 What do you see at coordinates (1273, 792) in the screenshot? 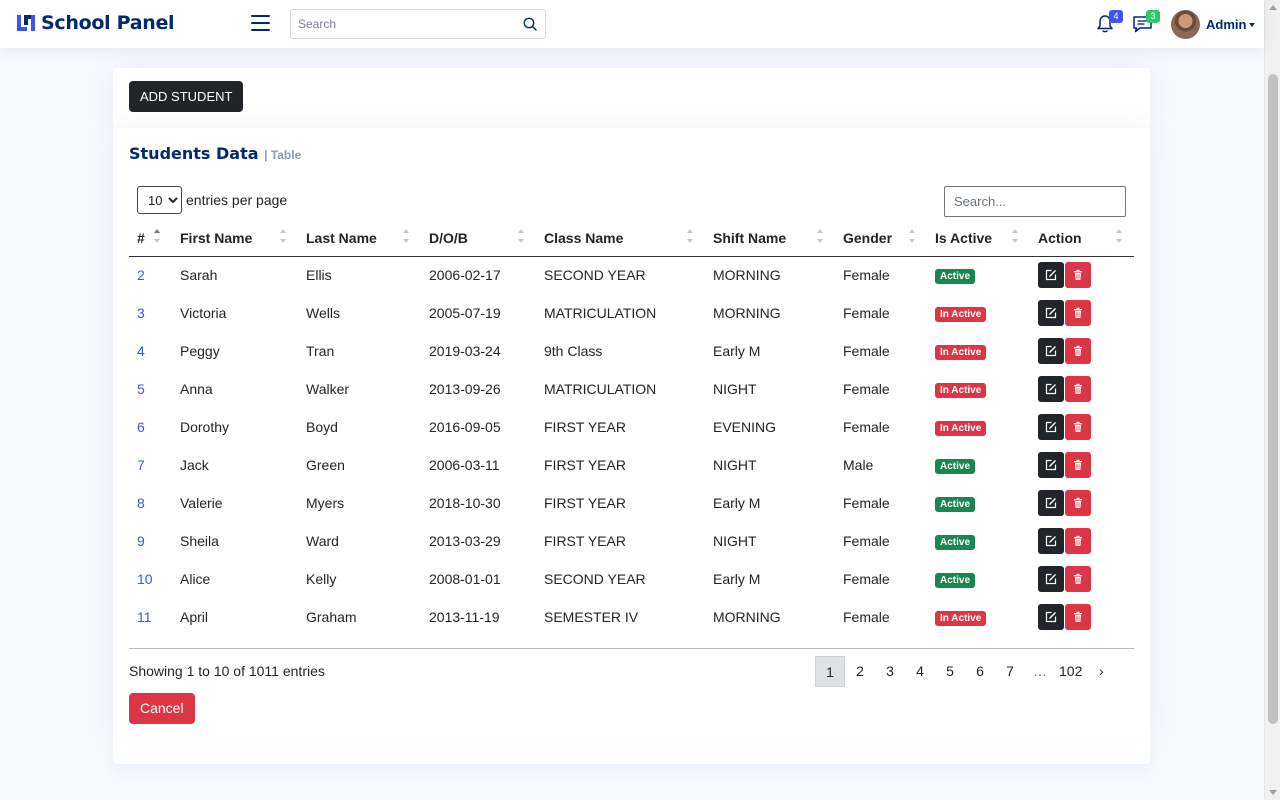
I see `scroll-down-arrow` at bounding box center [1273, 792].